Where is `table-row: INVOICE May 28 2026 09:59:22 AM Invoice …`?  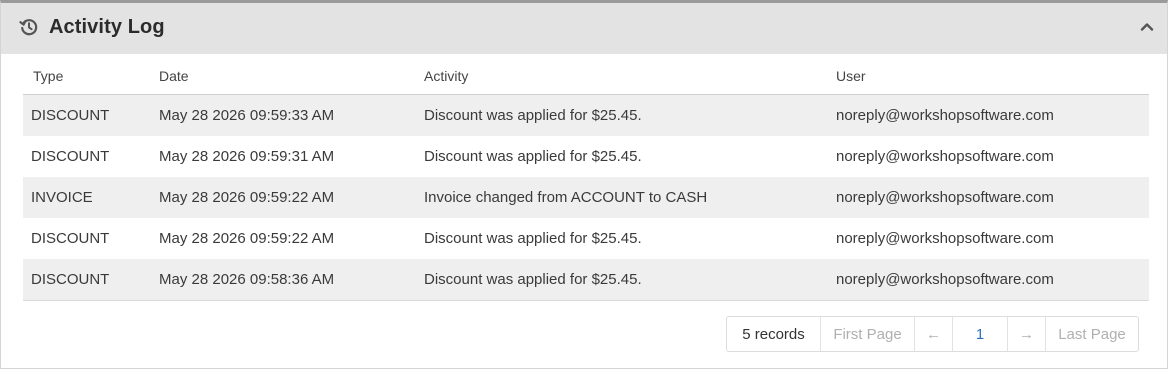 table-row: INVOICE May 28 2026 09:59:22 AM Invoice … is located at coordinates (586, 197).